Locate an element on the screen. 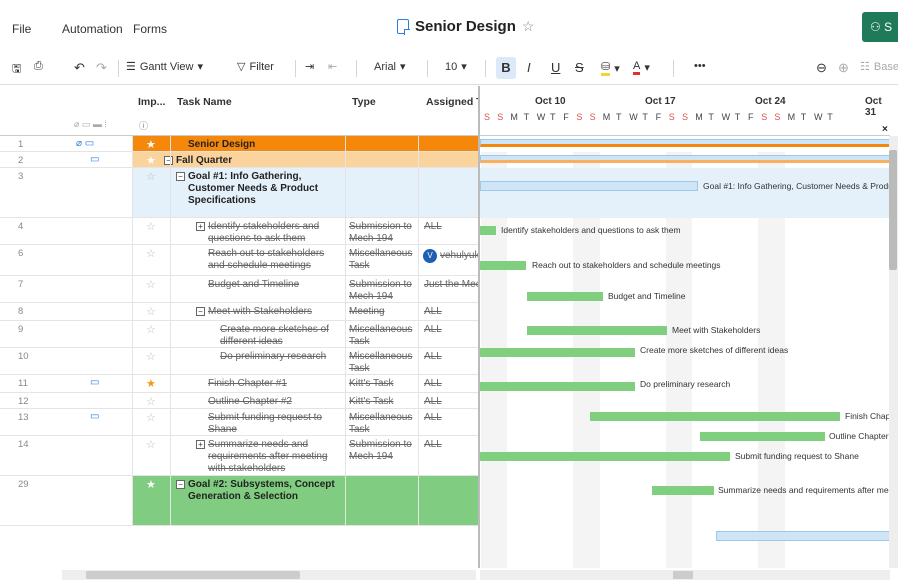 The width and height of the screenshot is (898, 583). col-header-type: Type is located at coordinates (364, 102).